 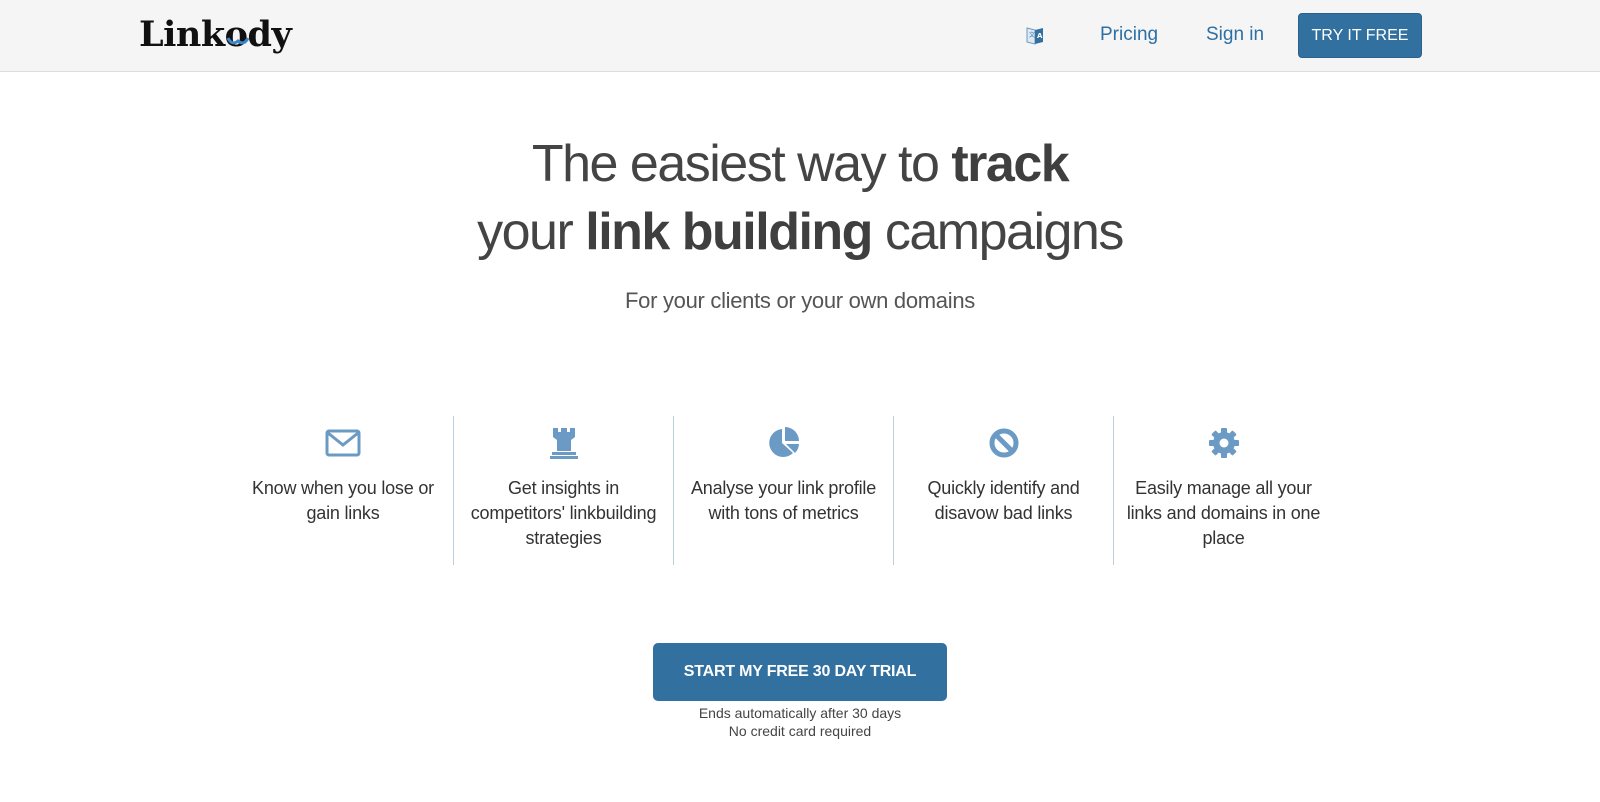 I want to click on feature-item: Know when you lose or gain links, so click(x=343, y=490).